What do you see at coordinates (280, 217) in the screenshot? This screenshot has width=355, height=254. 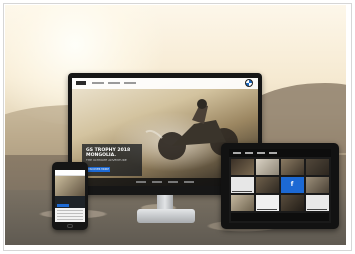 I see `tablet-footer` at bounding box center [280, 217].